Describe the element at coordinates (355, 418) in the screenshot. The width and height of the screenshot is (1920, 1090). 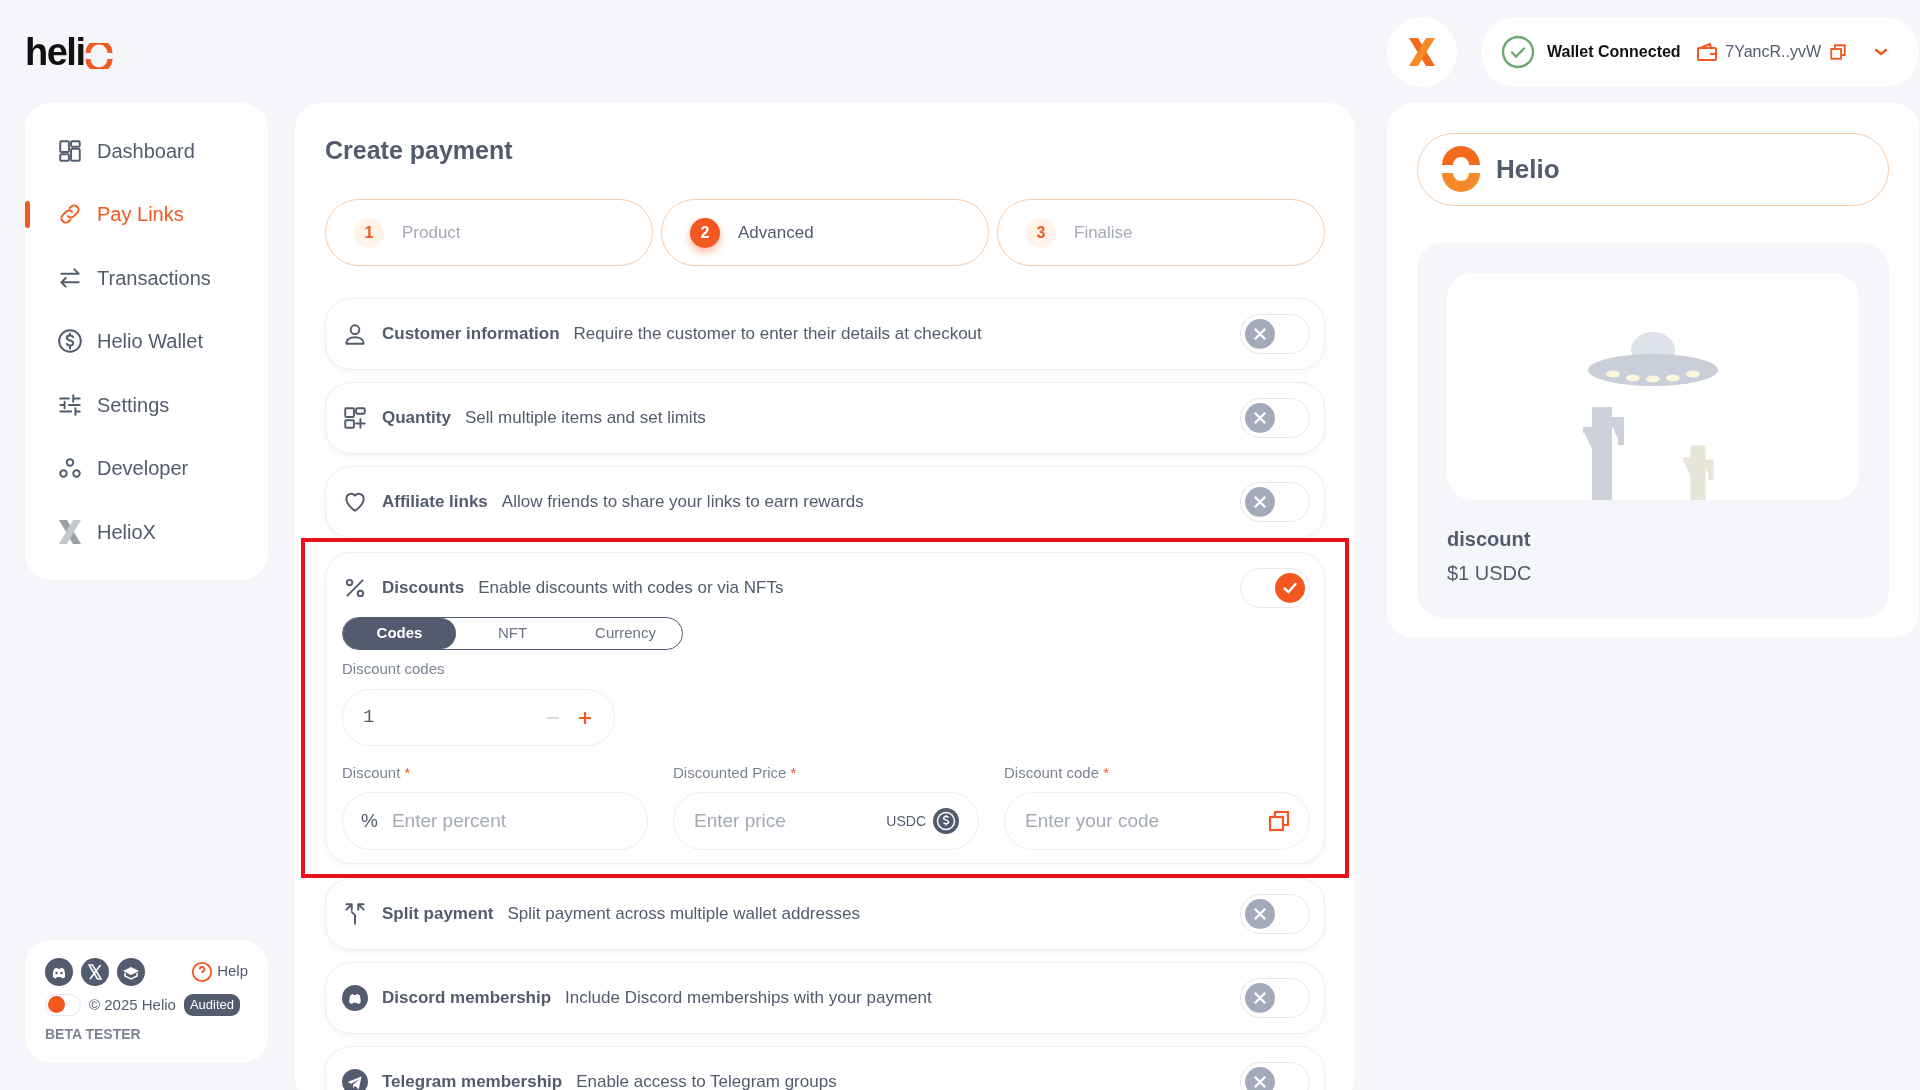
I see `grid-plus-icon` at that location.